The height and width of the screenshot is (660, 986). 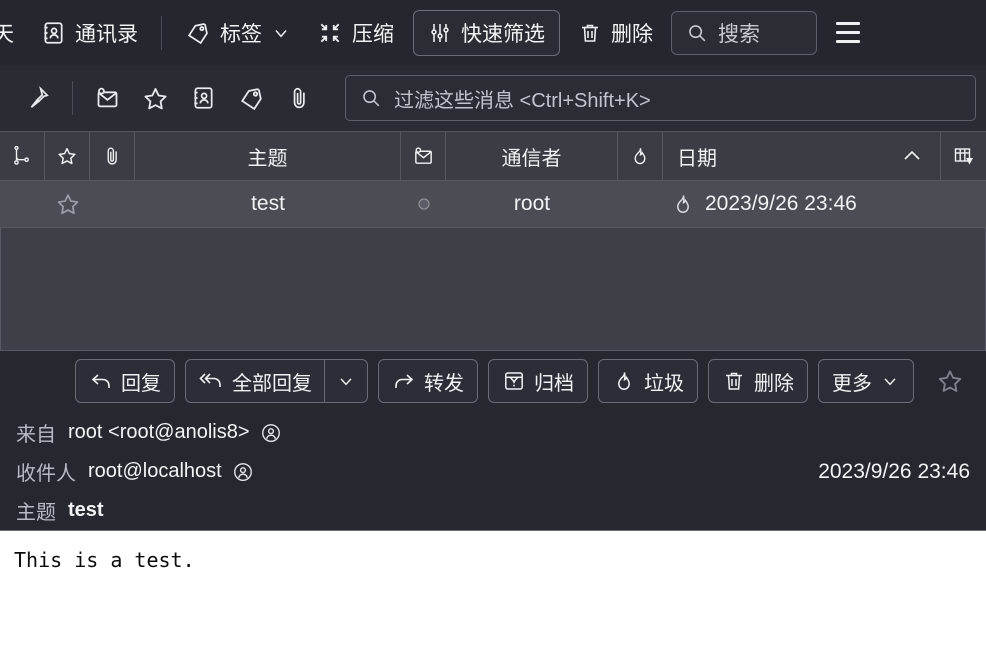 I want to click on column-header-junk, so click(x=640, y=156).